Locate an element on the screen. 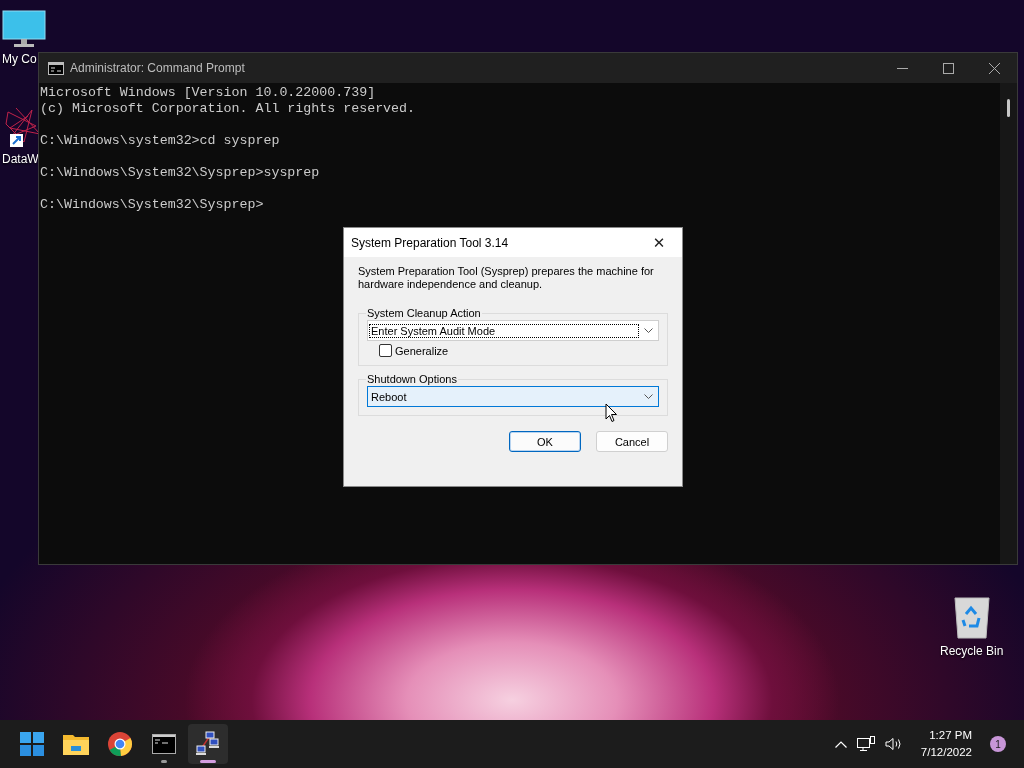  recycle-bin-icon is located at coordinates (971, 618).